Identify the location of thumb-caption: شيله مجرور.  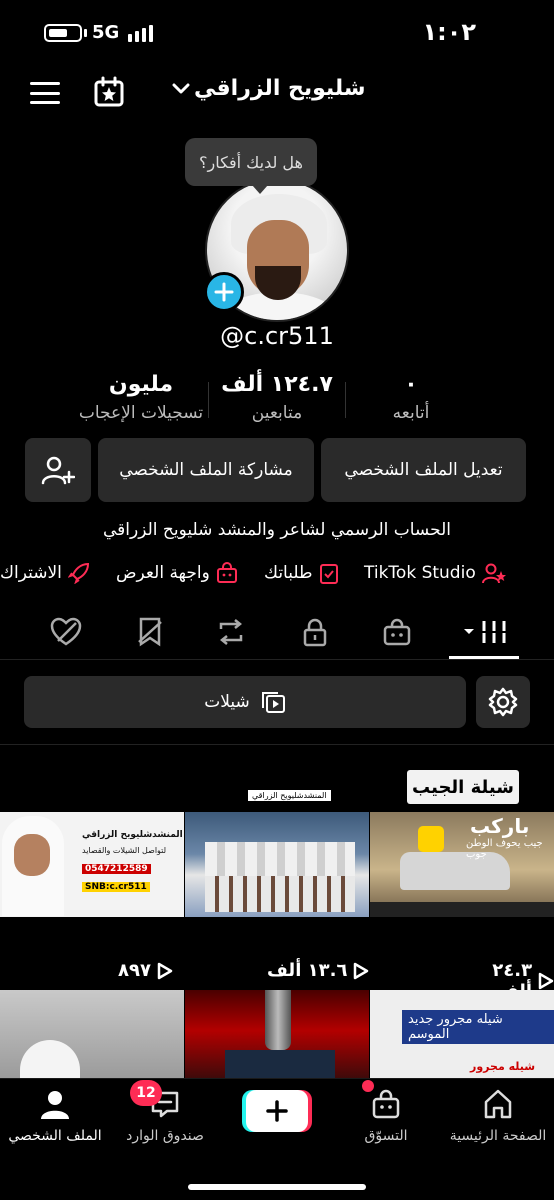
(503, 1066).